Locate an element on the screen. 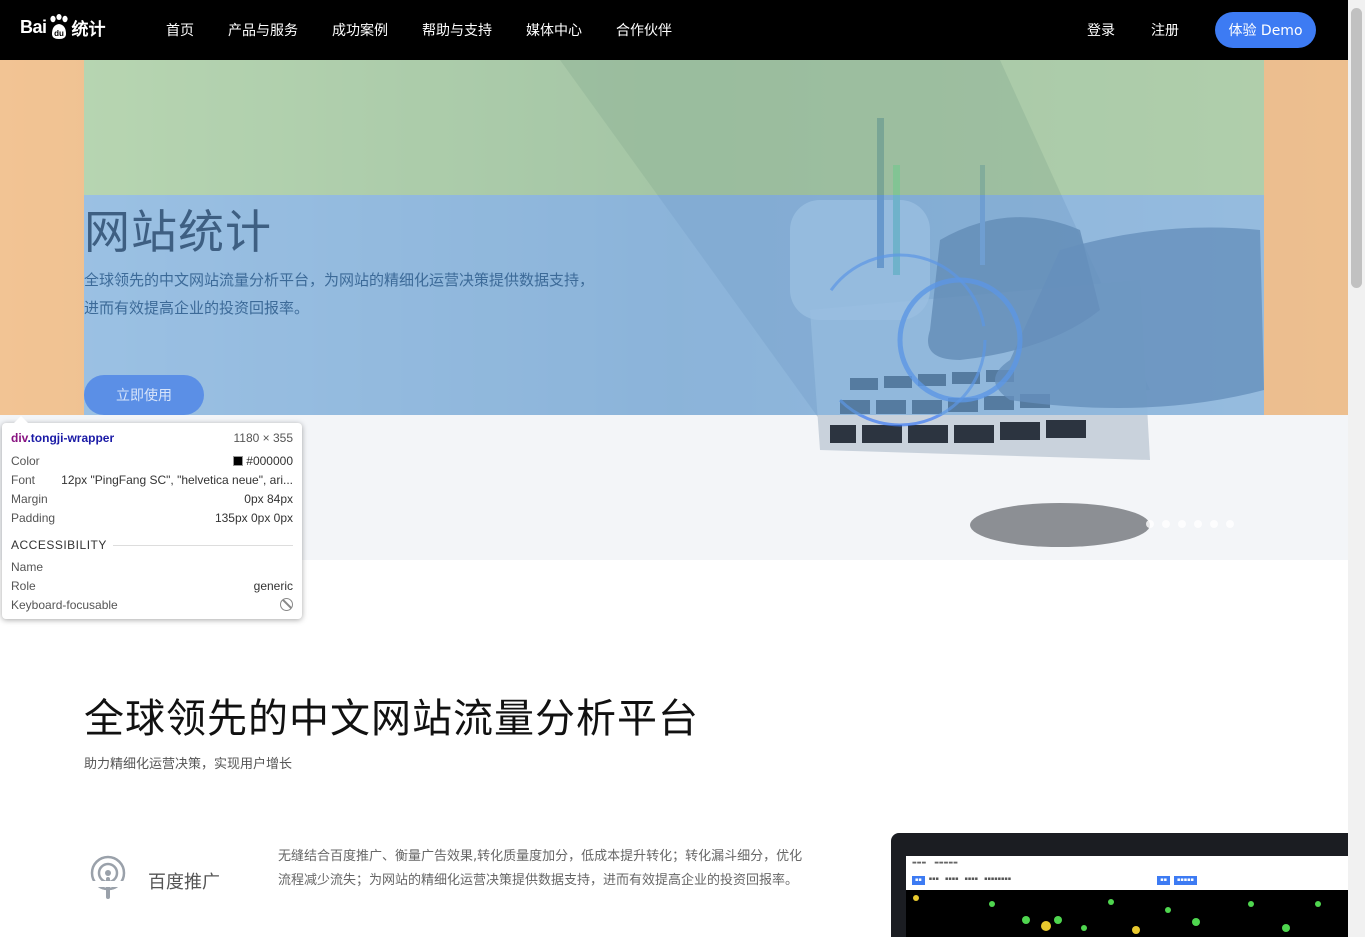 The width and height of the screenshot is (1365, 937). screenshot-toolbar: ▪▪ ▪▪▪ ▪▪▪▪ ▪▪▪▪ ▪▪▪▪▪▪▪▪ ▪▪ ▪▪▪▪▪ is located at coordinates (1127, 880).